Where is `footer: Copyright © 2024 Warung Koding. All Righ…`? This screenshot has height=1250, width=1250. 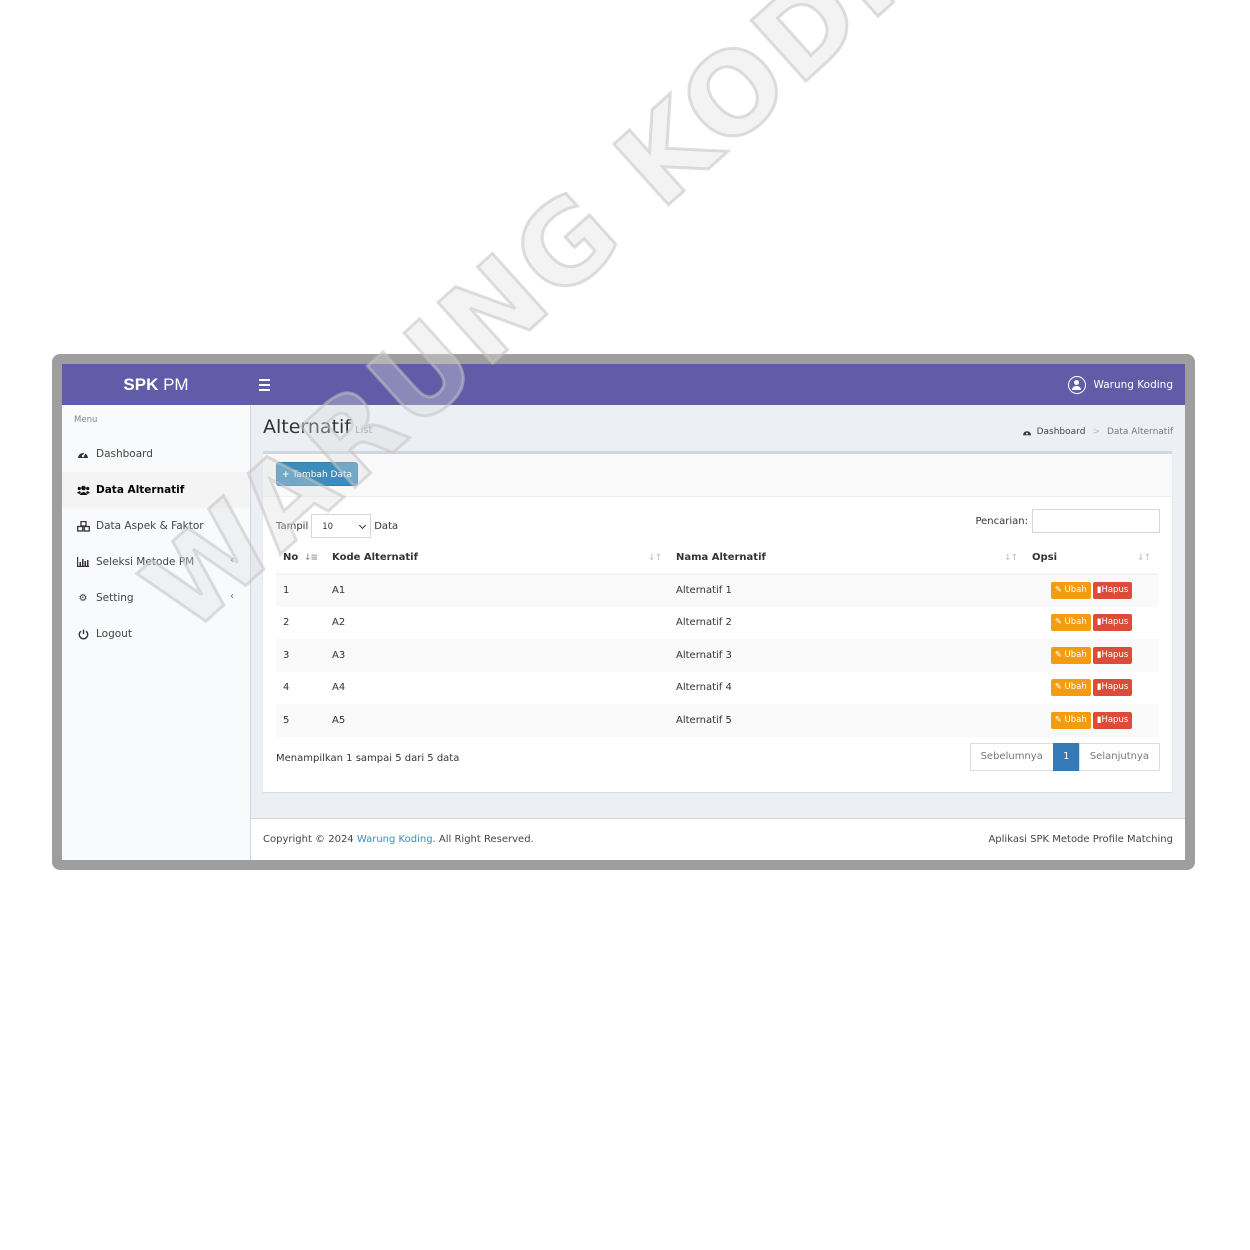
footer: Copyright © 2024 Warung Koding. All Righ… is located at coordinates (718, 839).